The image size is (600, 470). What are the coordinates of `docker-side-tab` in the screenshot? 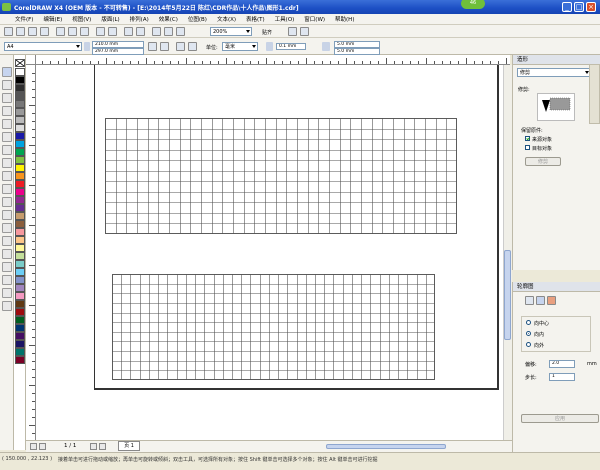 It's located at (594, 94).